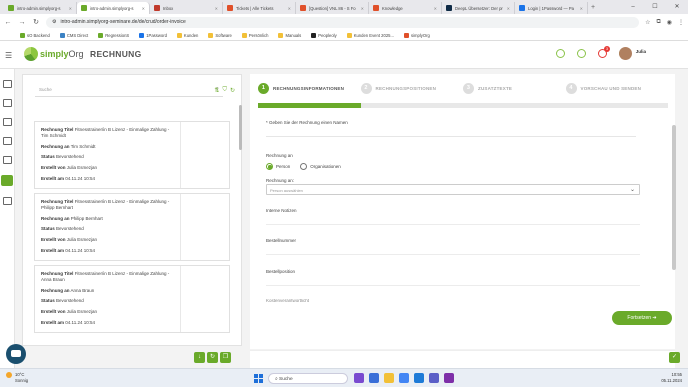 The width and height of the screenshot is (688, 387). What do you see at coordinates (604, 52) in the screenshot?
I see `bell-icon: 3` at bounding box center [604, 52].